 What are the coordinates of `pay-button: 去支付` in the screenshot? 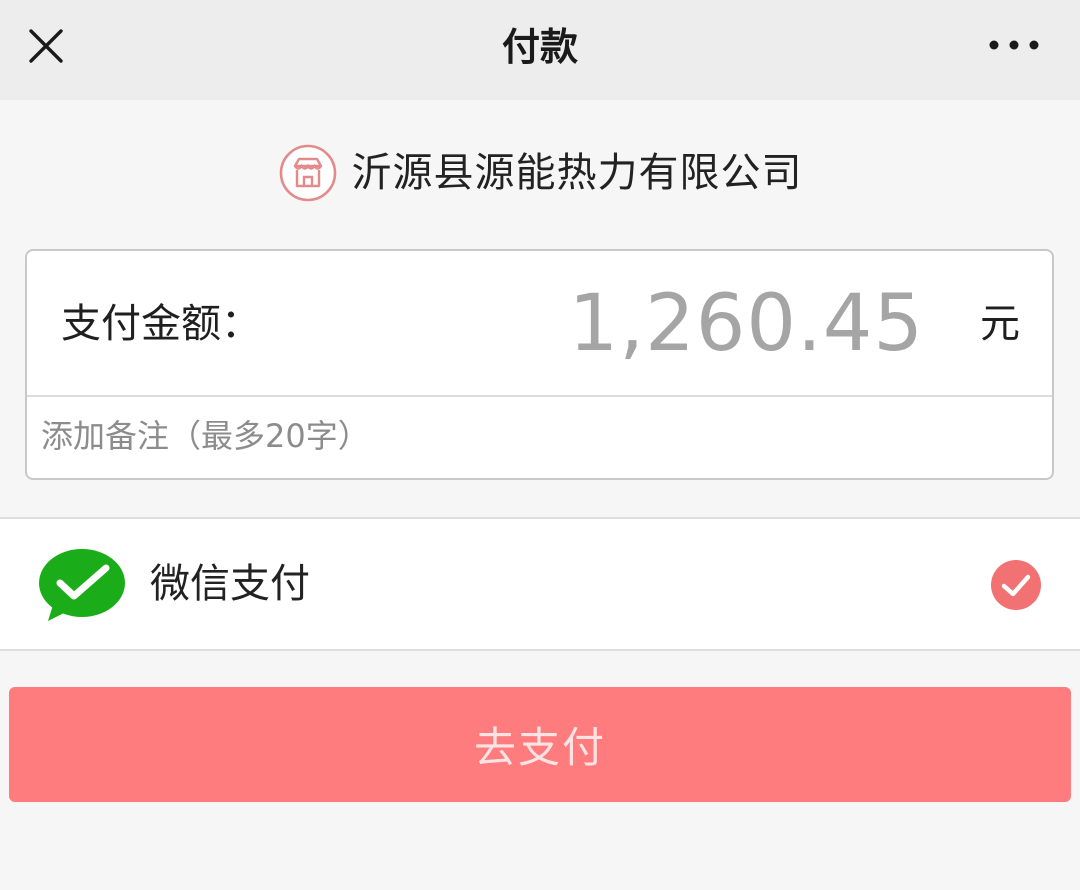 It's located at (540, 744).